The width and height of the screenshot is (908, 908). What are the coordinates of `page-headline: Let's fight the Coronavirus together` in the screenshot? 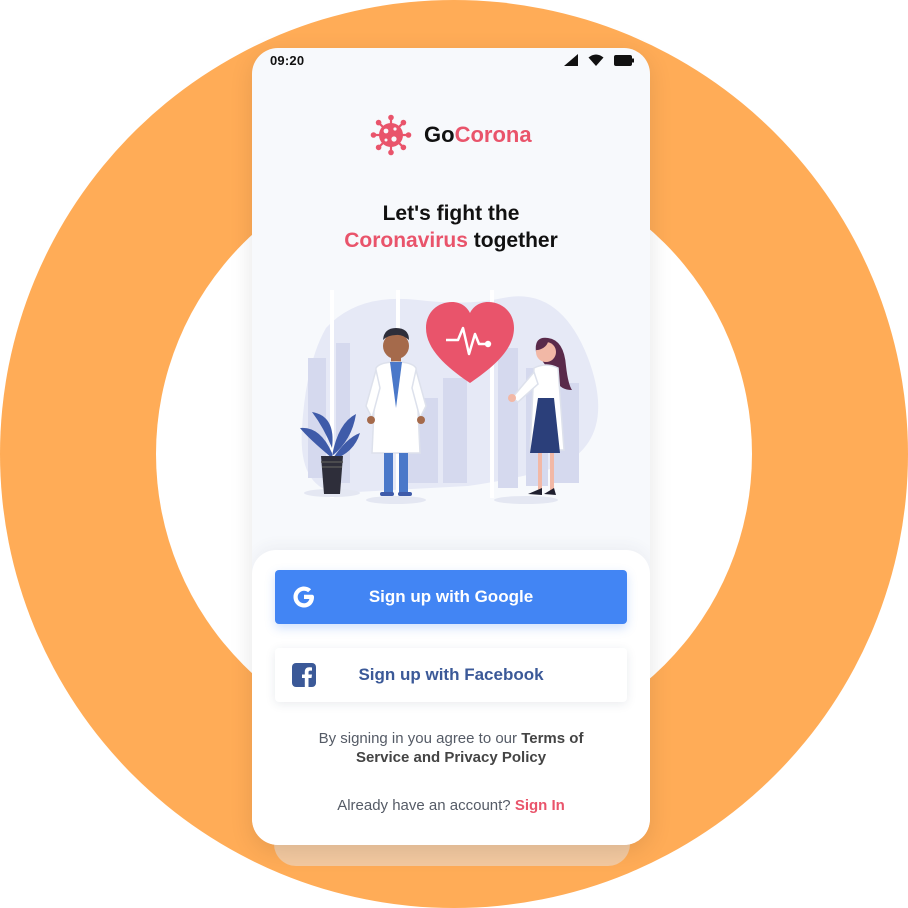 It's located at (451, 227).